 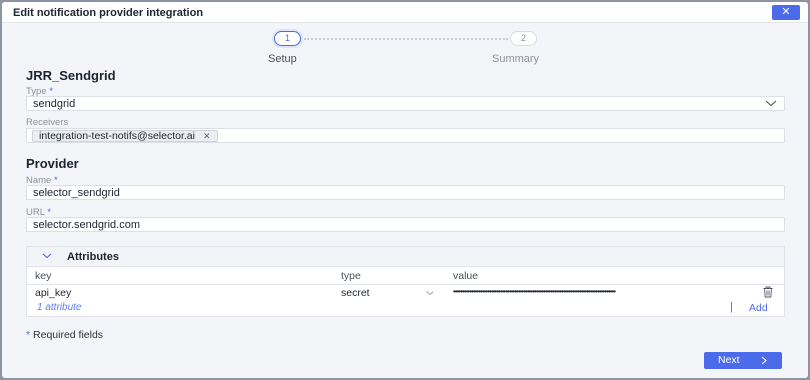 What do you see at coordinates (729, 360) in the screenshot?
I see `next-button-label: Next` at bounding box center [729, 360].